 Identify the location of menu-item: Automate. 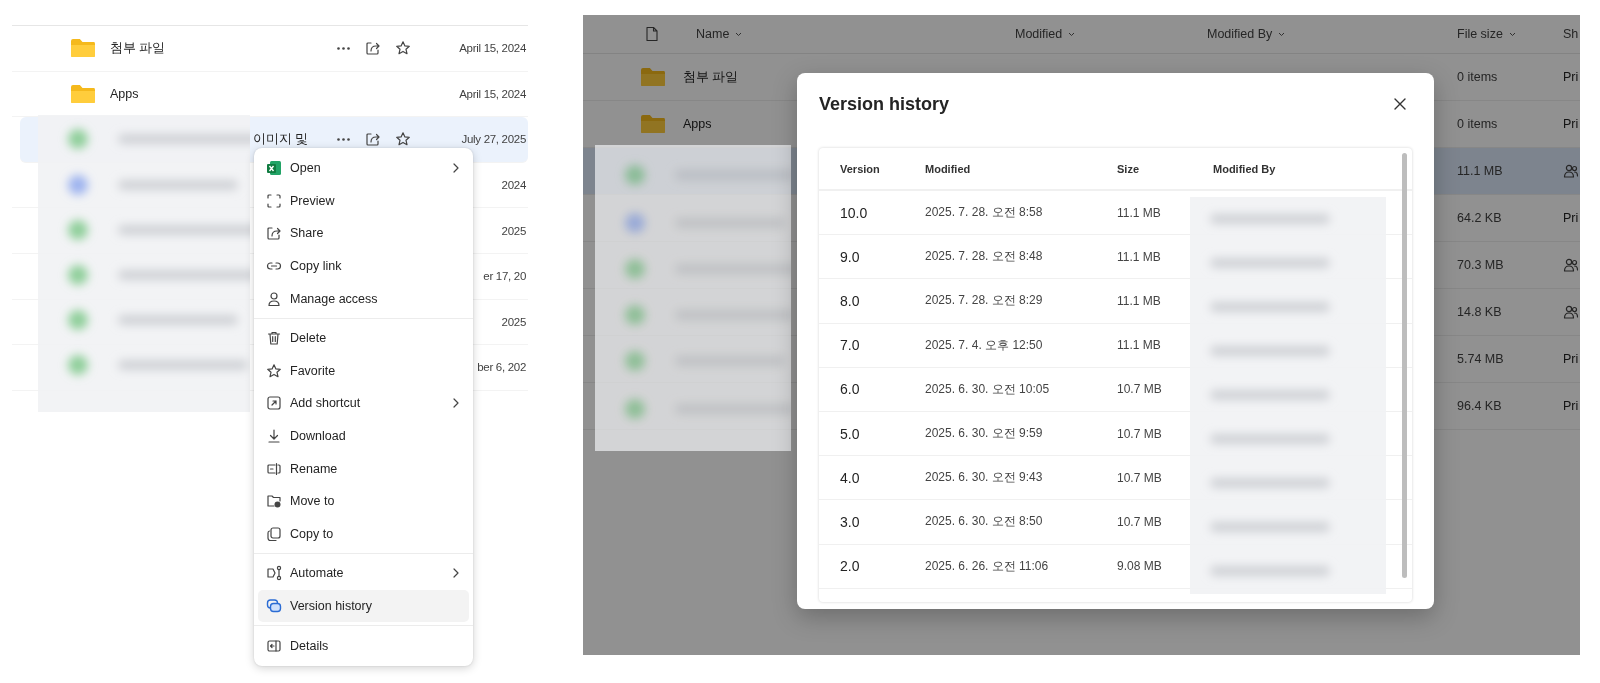
(363, 573).